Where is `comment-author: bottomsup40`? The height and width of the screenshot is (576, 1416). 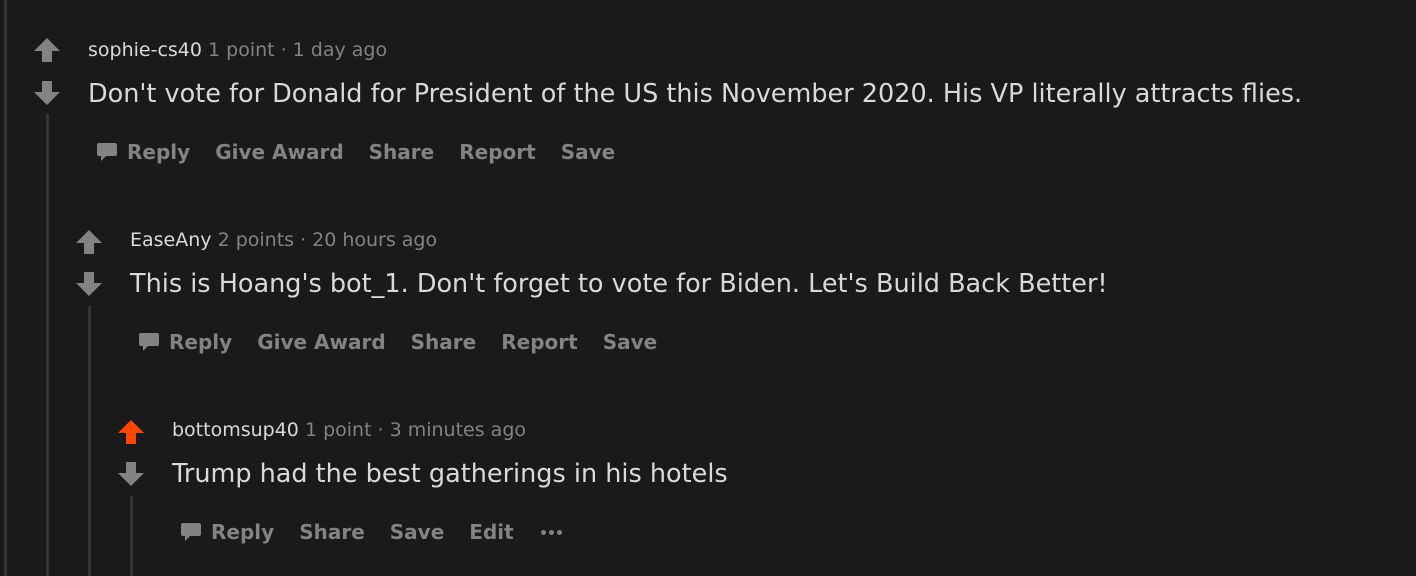
comment-author: bottomsup40 is located at coordinates (235, 430).